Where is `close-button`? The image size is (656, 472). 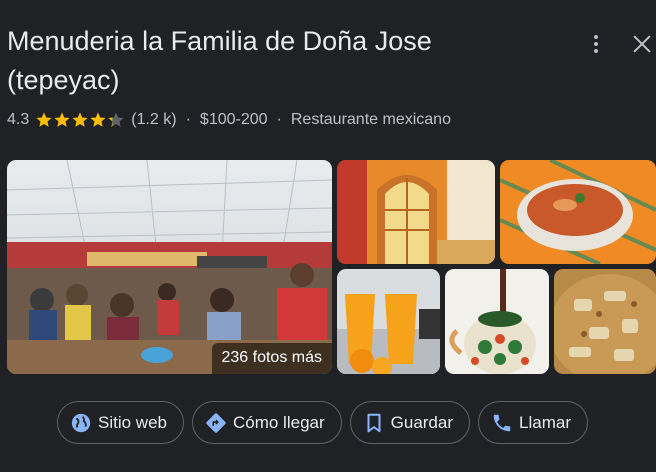 close-button is located at coordinates (641, 44).